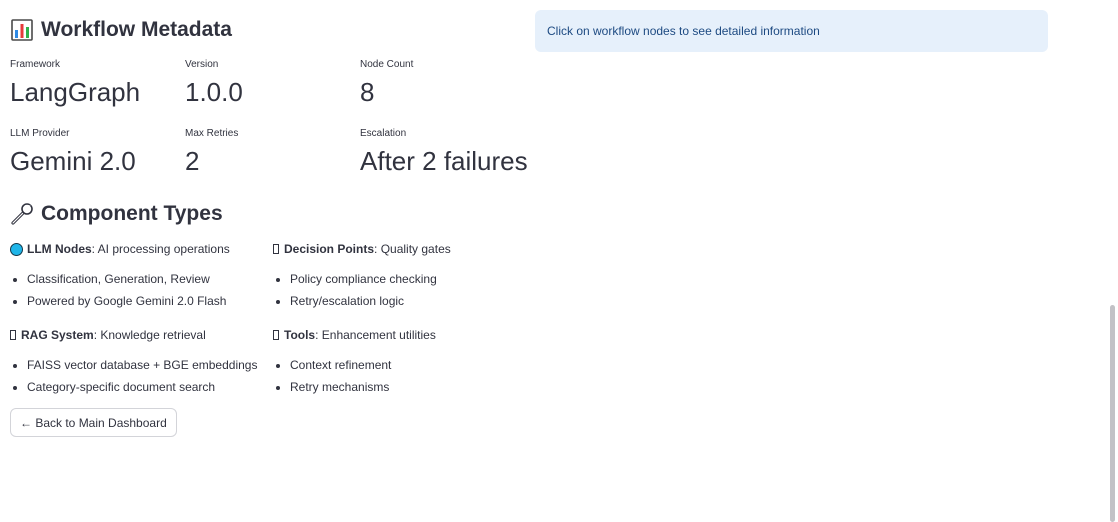 This screenshot has height=522, width=1118. I want to click on list-item: Category-specific document search, so click(142, 389).